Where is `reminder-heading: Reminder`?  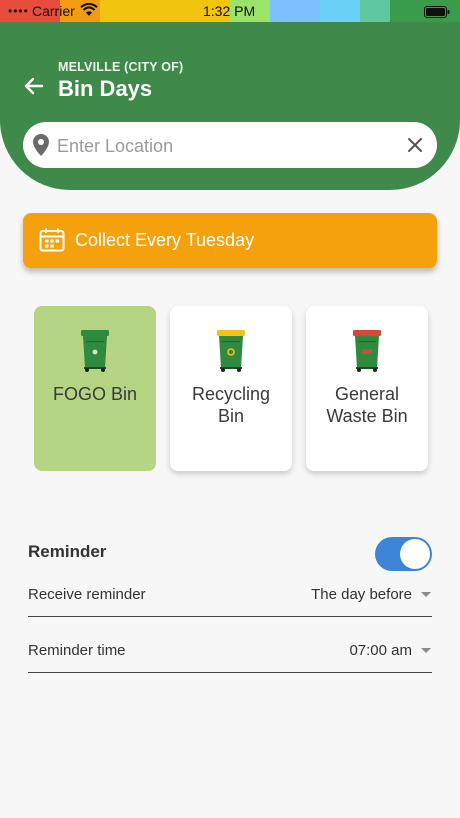 reminder-heading: Reminder is located at coordinates (67, 551).